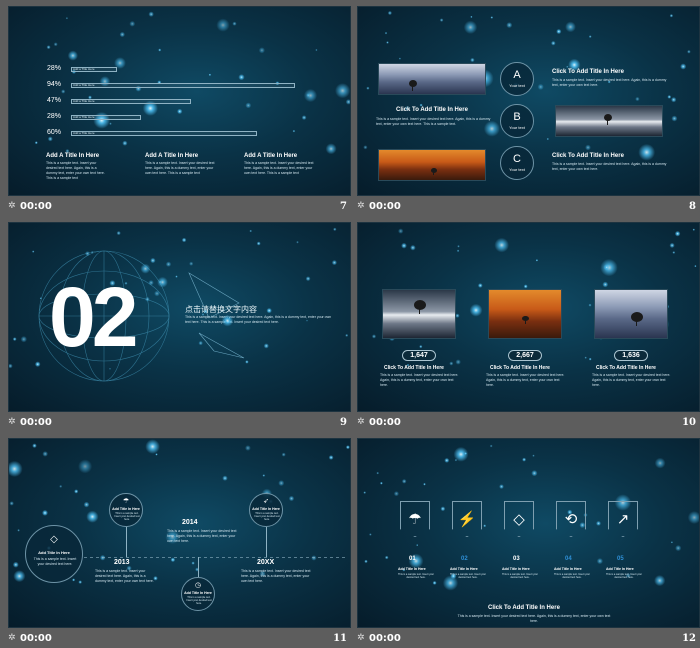 This screenshot has height=648, width=700. I want to click on step-shield: ⟲, so click(571, 519).